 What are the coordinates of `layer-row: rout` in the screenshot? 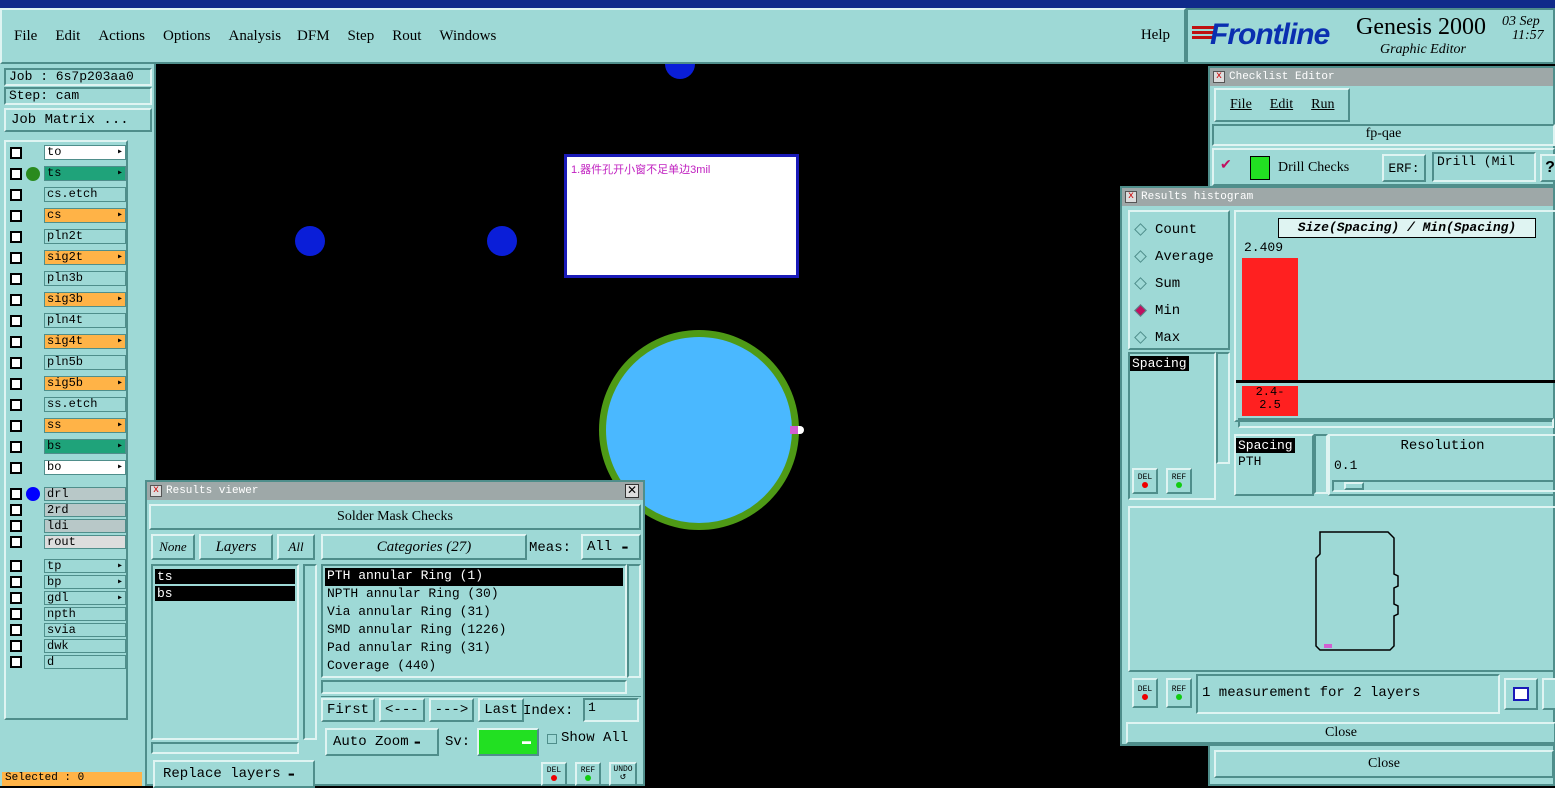 It's located at (66, 542).